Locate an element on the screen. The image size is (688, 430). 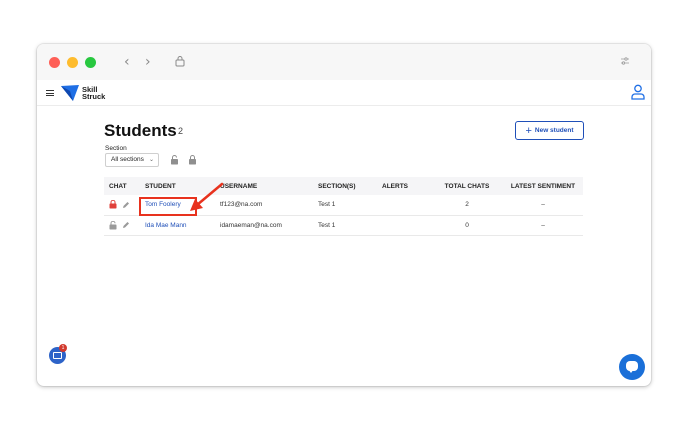
table-row: Ida Mae Mann idamaeman@na.com Test 1 0 – is located at coordinates (343, 225).